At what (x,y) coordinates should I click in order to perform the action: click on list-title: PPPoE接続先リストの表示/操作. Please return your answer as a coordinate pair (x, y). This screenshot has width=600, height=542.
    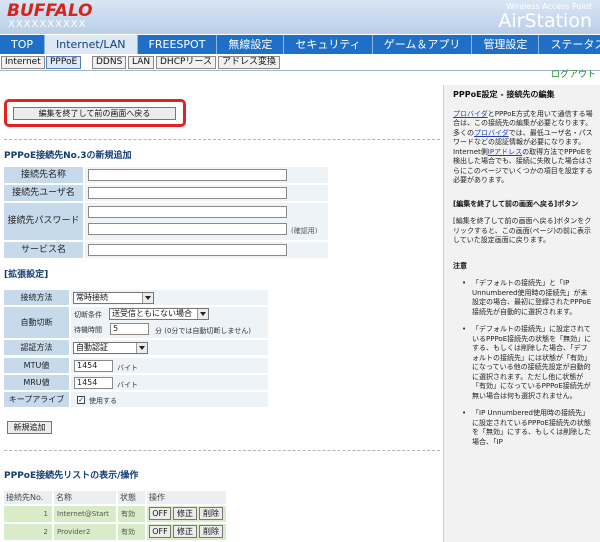
    Looking at the image, I should click on (71, 476).